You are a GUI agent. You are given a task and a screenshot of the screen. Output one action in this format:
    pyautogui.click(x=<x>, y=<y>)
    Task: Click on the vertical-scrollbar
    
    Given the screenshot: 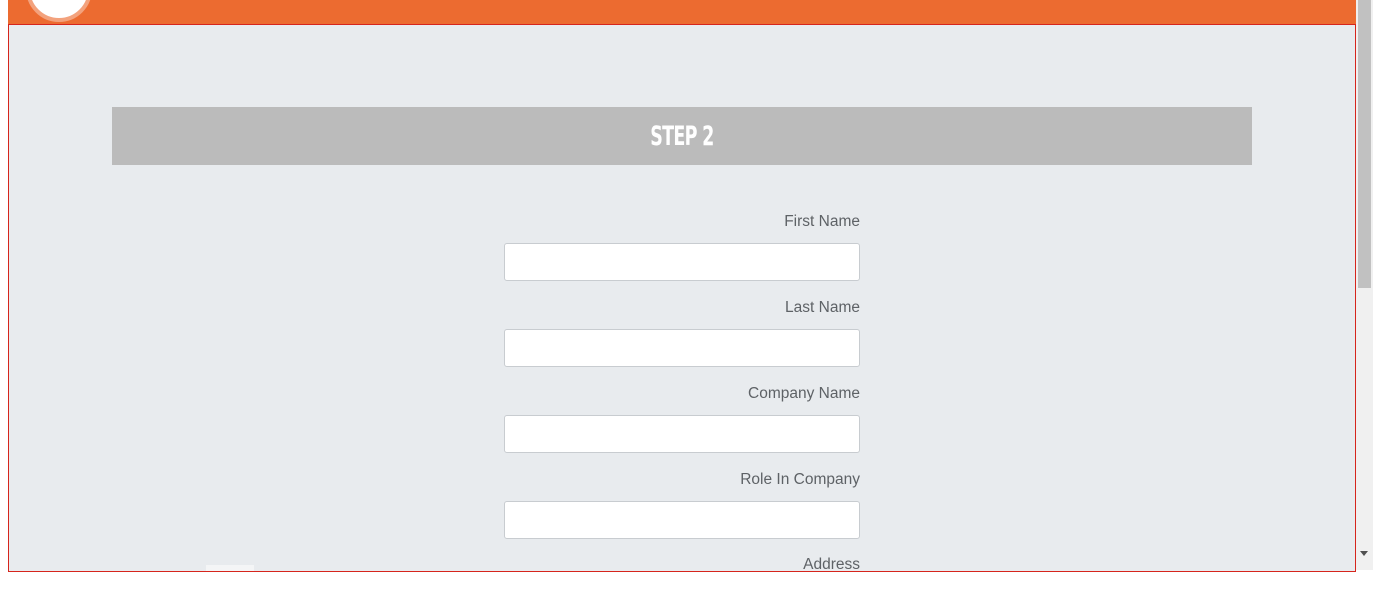 What is the action you would take?
    pyautogui.click(x=1364, y=285)
    